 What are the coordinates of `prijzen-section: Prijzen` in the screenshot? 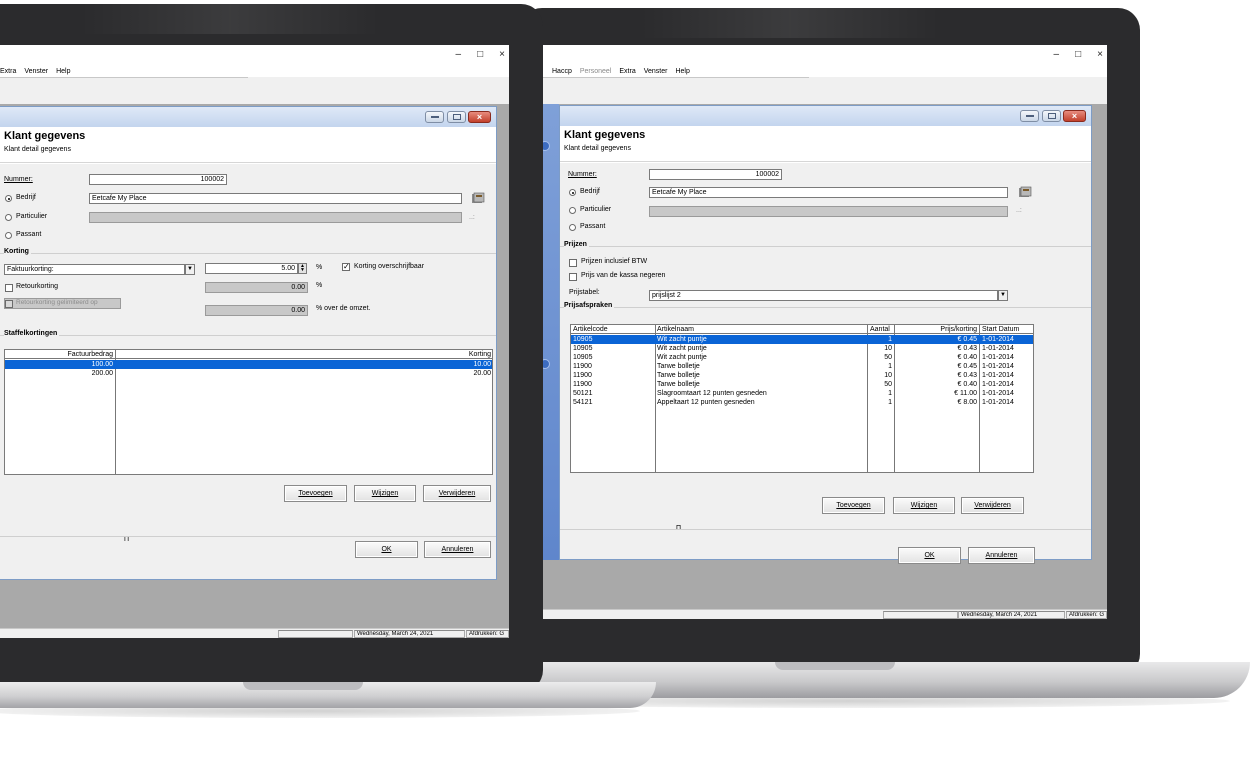 It's located at (825, 246).